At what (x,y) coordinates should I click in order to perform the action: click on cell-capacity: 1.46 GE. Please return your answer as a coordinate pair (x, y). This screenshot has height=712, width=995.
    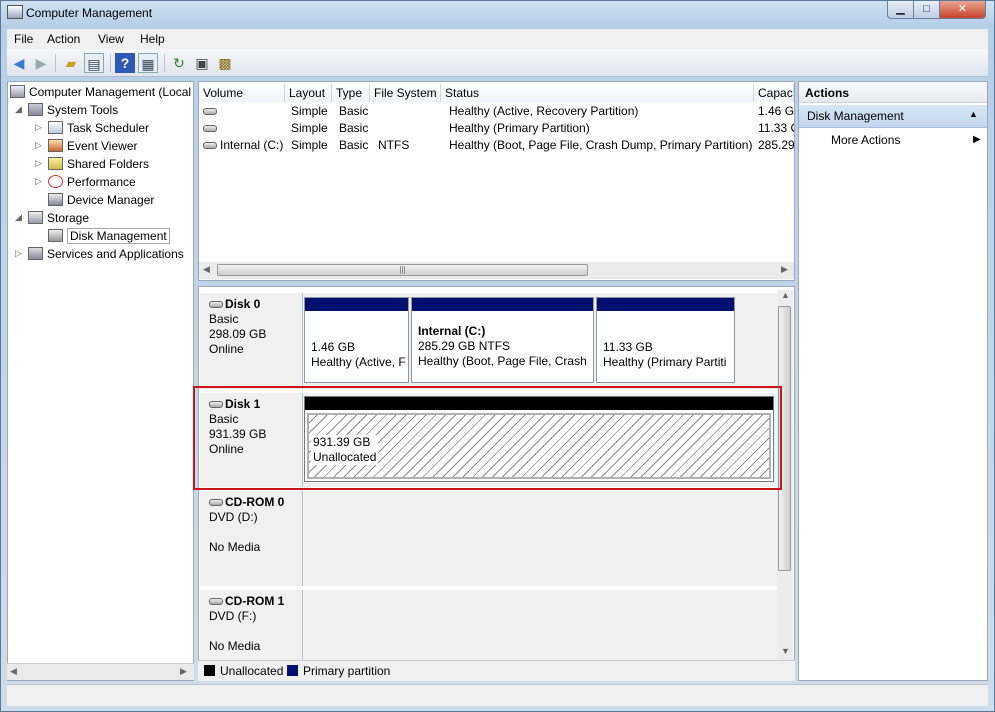
    Looking at the image, I should click on (776, 111).